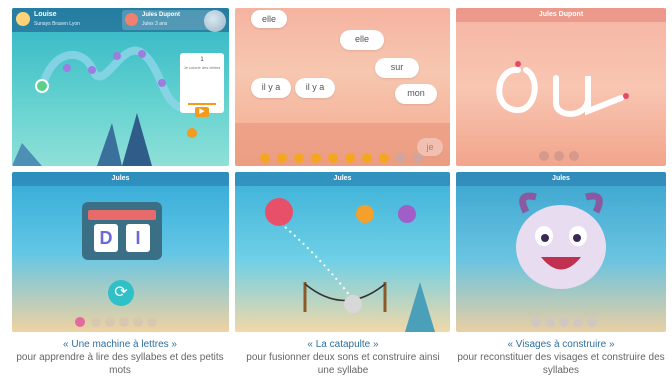 Image resolution: width=672 pixels, height=381 pixels. I want to click on screenshot-faces: Jules, so click(561, 252).